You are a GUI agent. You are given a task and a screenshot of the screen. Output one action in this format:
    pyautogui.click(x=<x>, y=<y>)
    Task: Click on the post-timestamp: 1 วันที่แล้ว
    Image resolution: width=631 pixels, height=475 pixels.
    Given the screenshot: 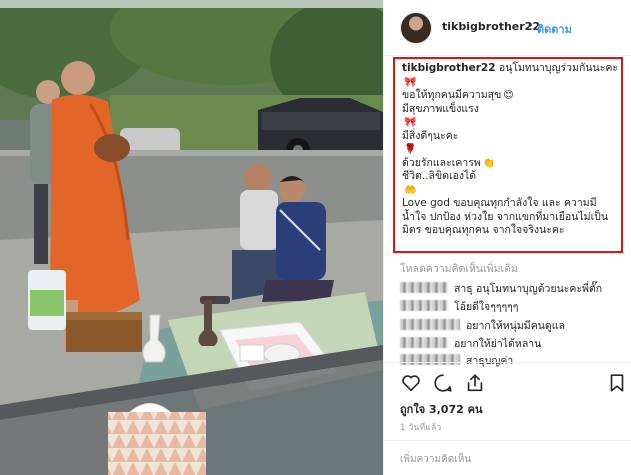 What is the action you would take?
    pyautogui.click(x=420, y=427)
    